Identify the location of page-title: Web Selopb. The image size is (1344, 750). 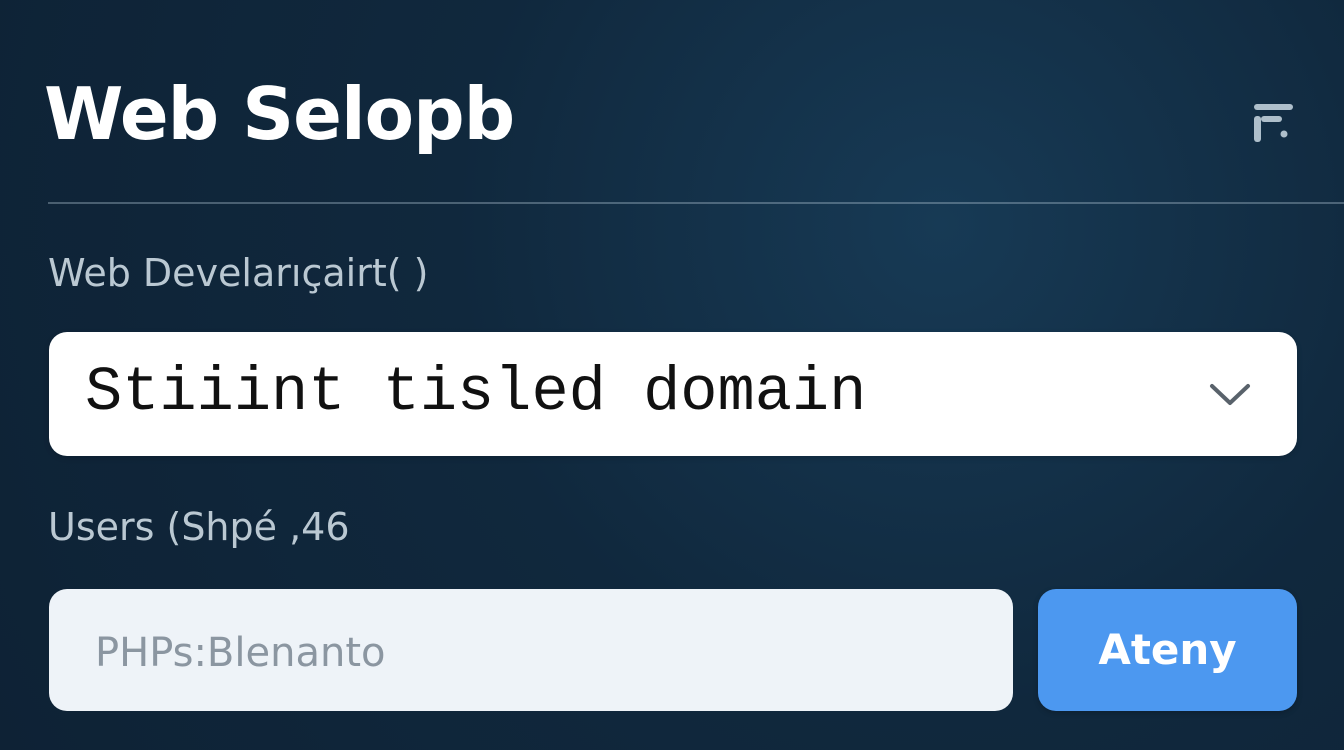
(279, 114).